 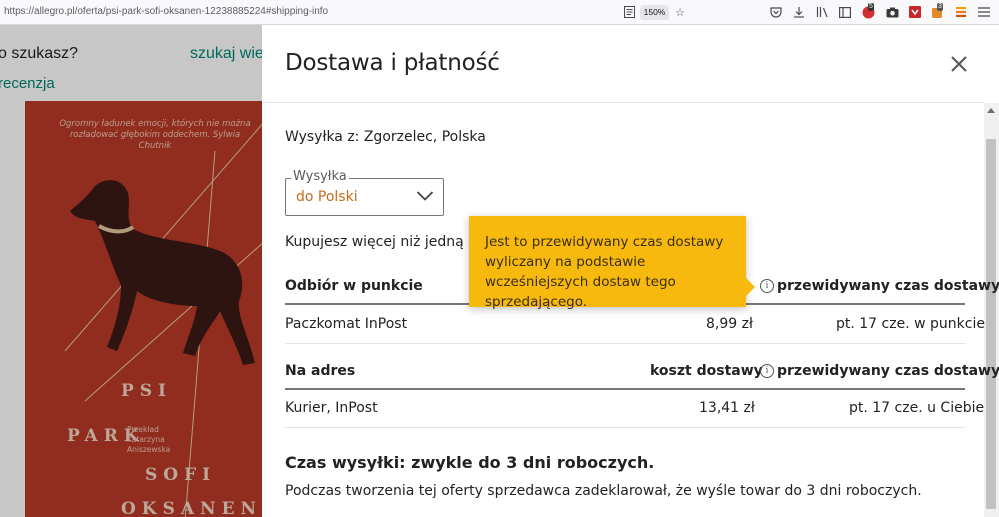 I want to click on extension-badge-2: 3, so click(x=940, y=7).